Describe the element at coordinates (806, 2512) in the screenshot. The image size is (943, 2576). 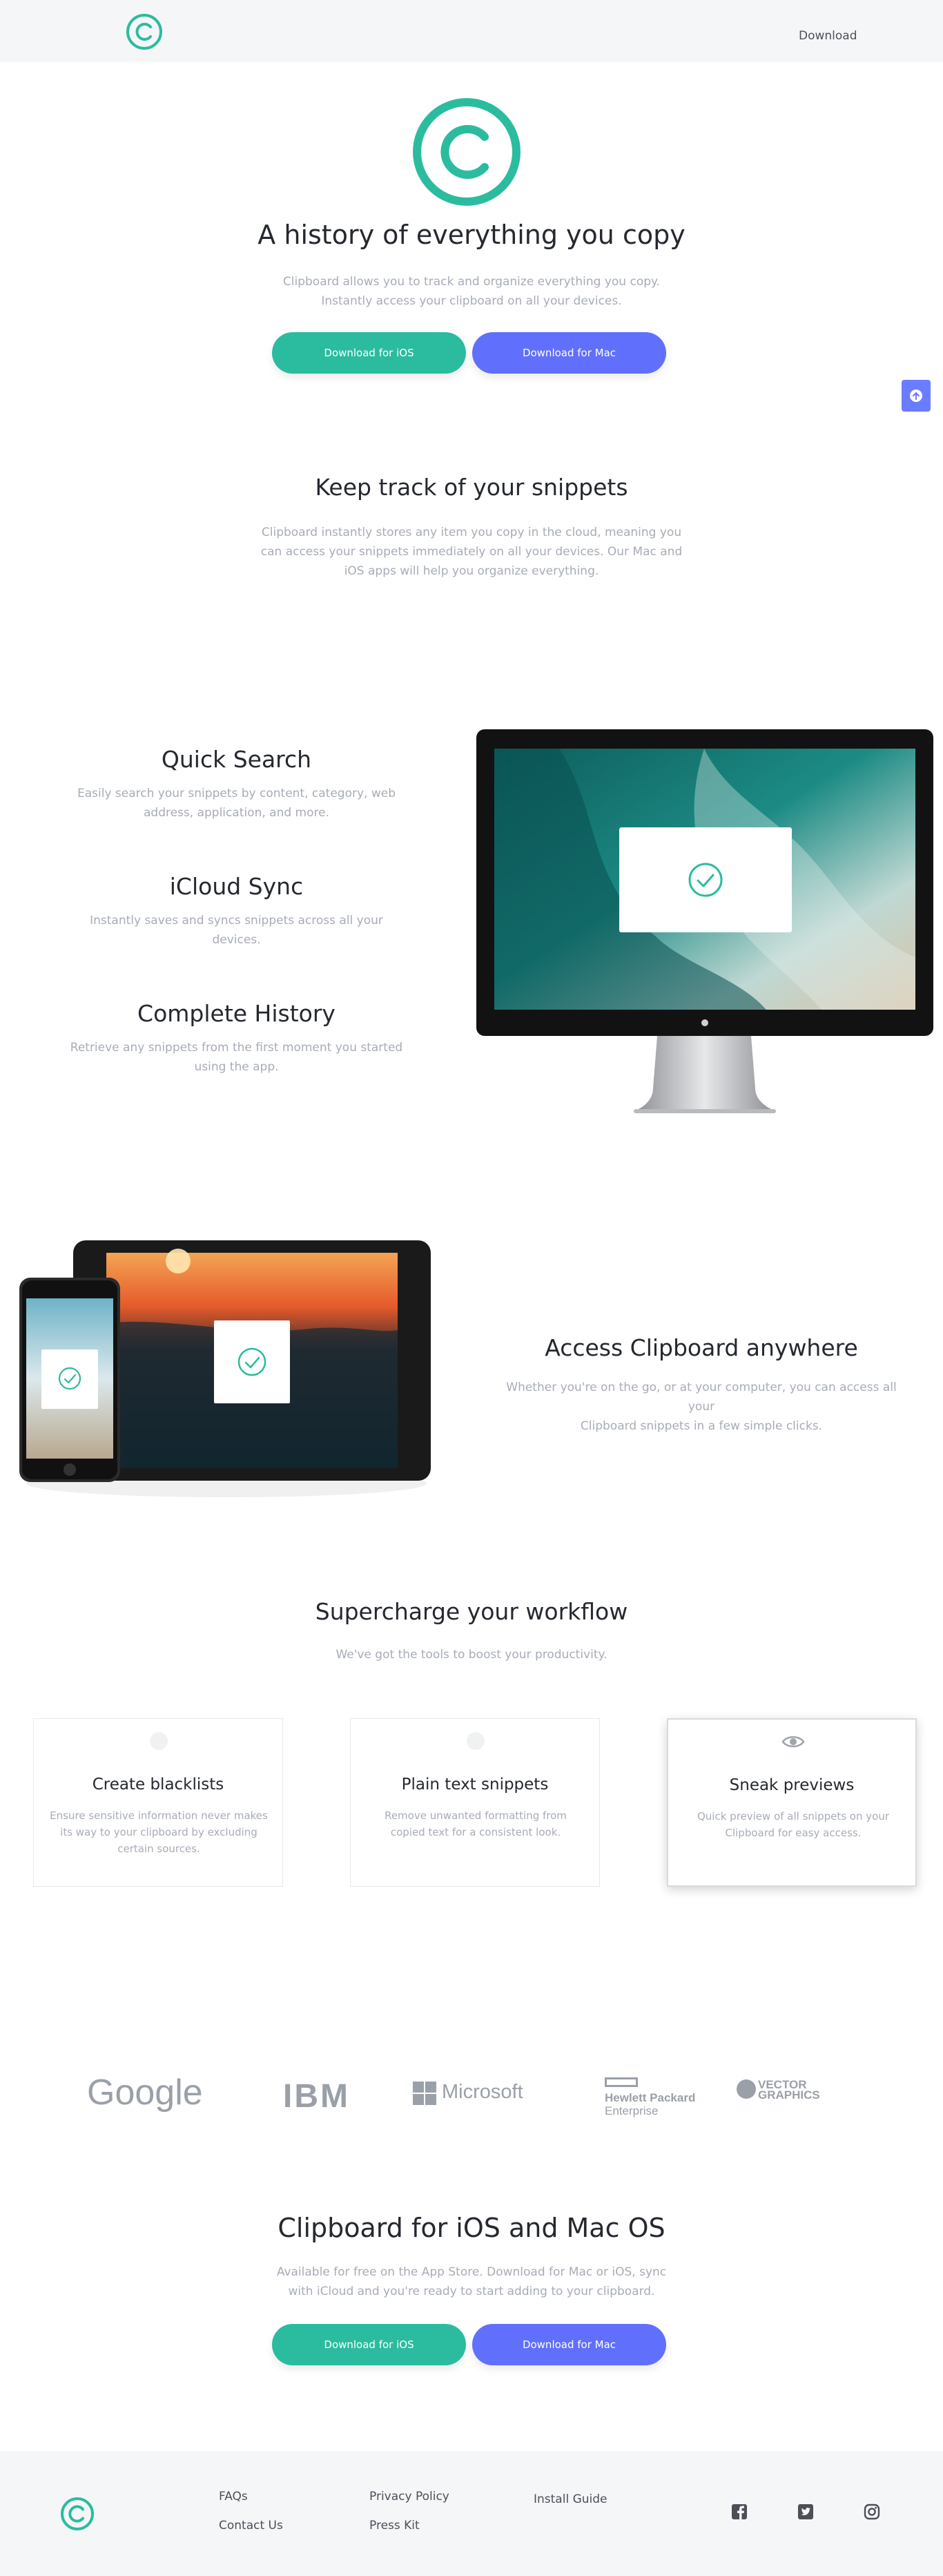
I see `twitter-icon` at that location.